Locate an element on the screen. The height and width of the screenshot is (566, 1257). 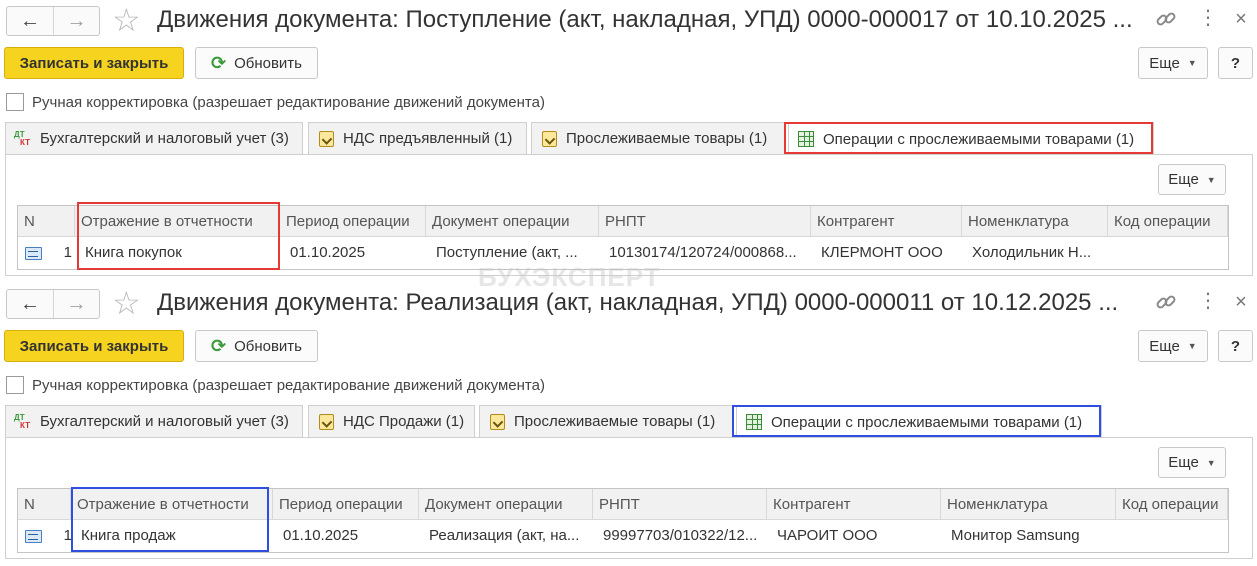
refresh-label: Обновить is located at coordinates (268, 63).